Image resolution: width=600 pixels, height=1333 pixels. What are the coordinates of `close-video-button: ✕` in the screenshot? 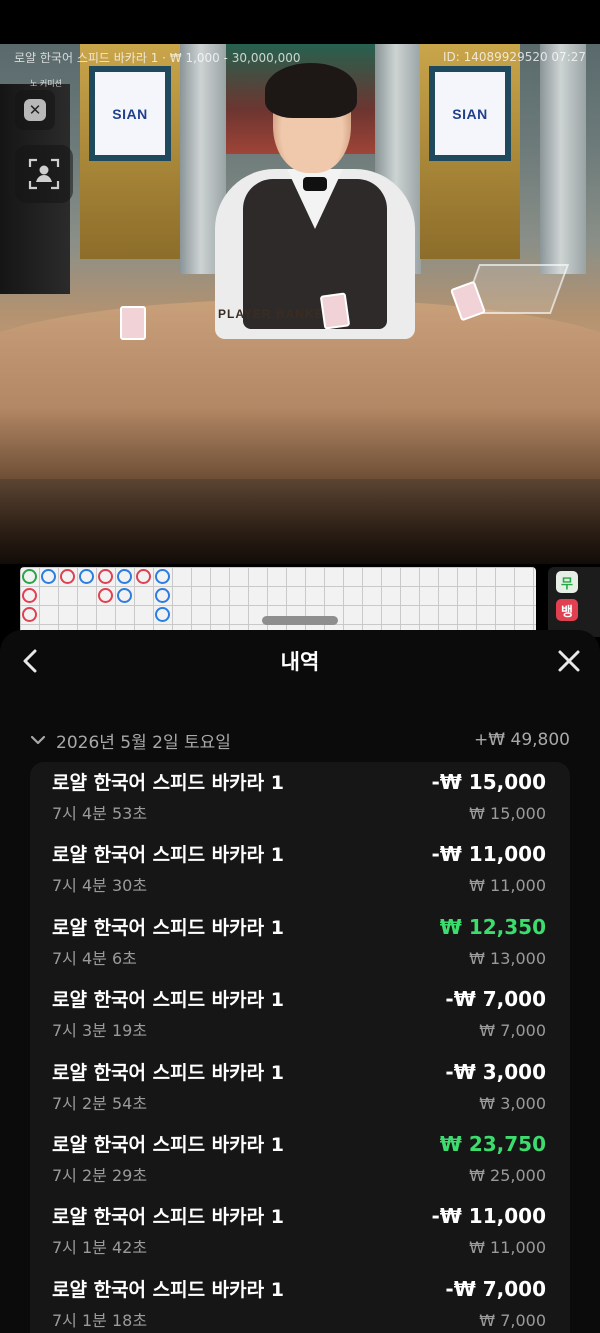 It's located at (35, 110).